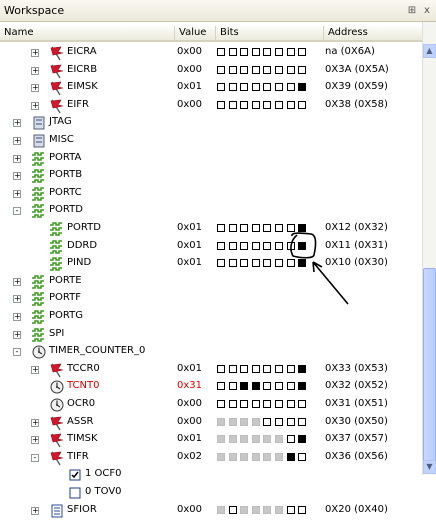  What do you see at coordinates (330, 283) in the screenshot?
I see `annotation-arrow` at bounding box center [330, 283].